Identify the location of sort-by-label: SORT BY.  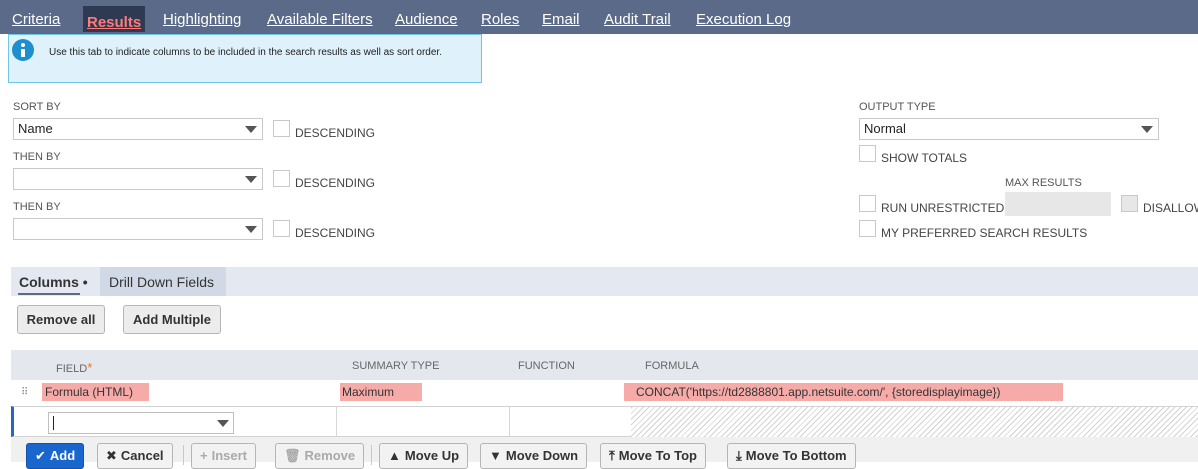
(37, 107).